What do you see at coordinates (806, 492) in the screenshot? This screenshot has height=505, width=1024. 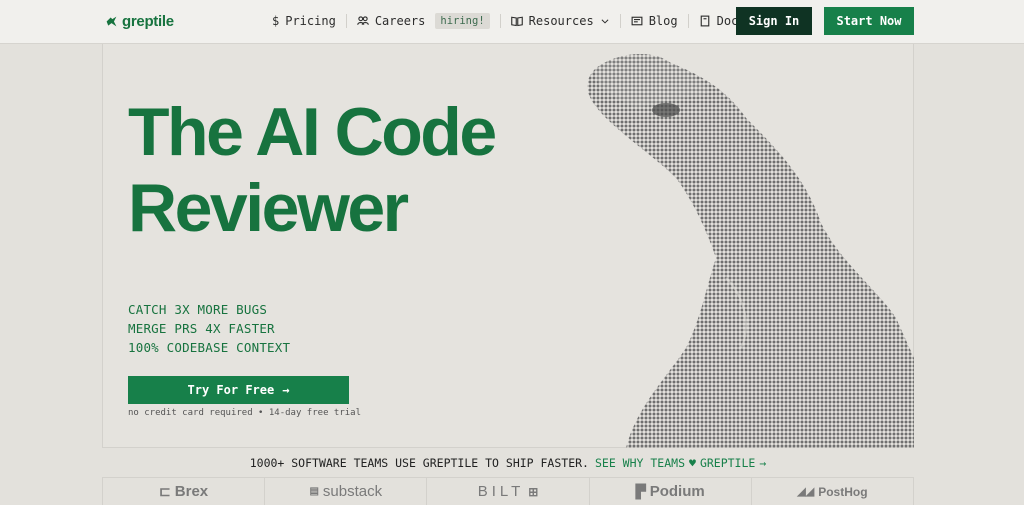 I see `posthog-icon: ◢◢` at bounding box center [806, 492].